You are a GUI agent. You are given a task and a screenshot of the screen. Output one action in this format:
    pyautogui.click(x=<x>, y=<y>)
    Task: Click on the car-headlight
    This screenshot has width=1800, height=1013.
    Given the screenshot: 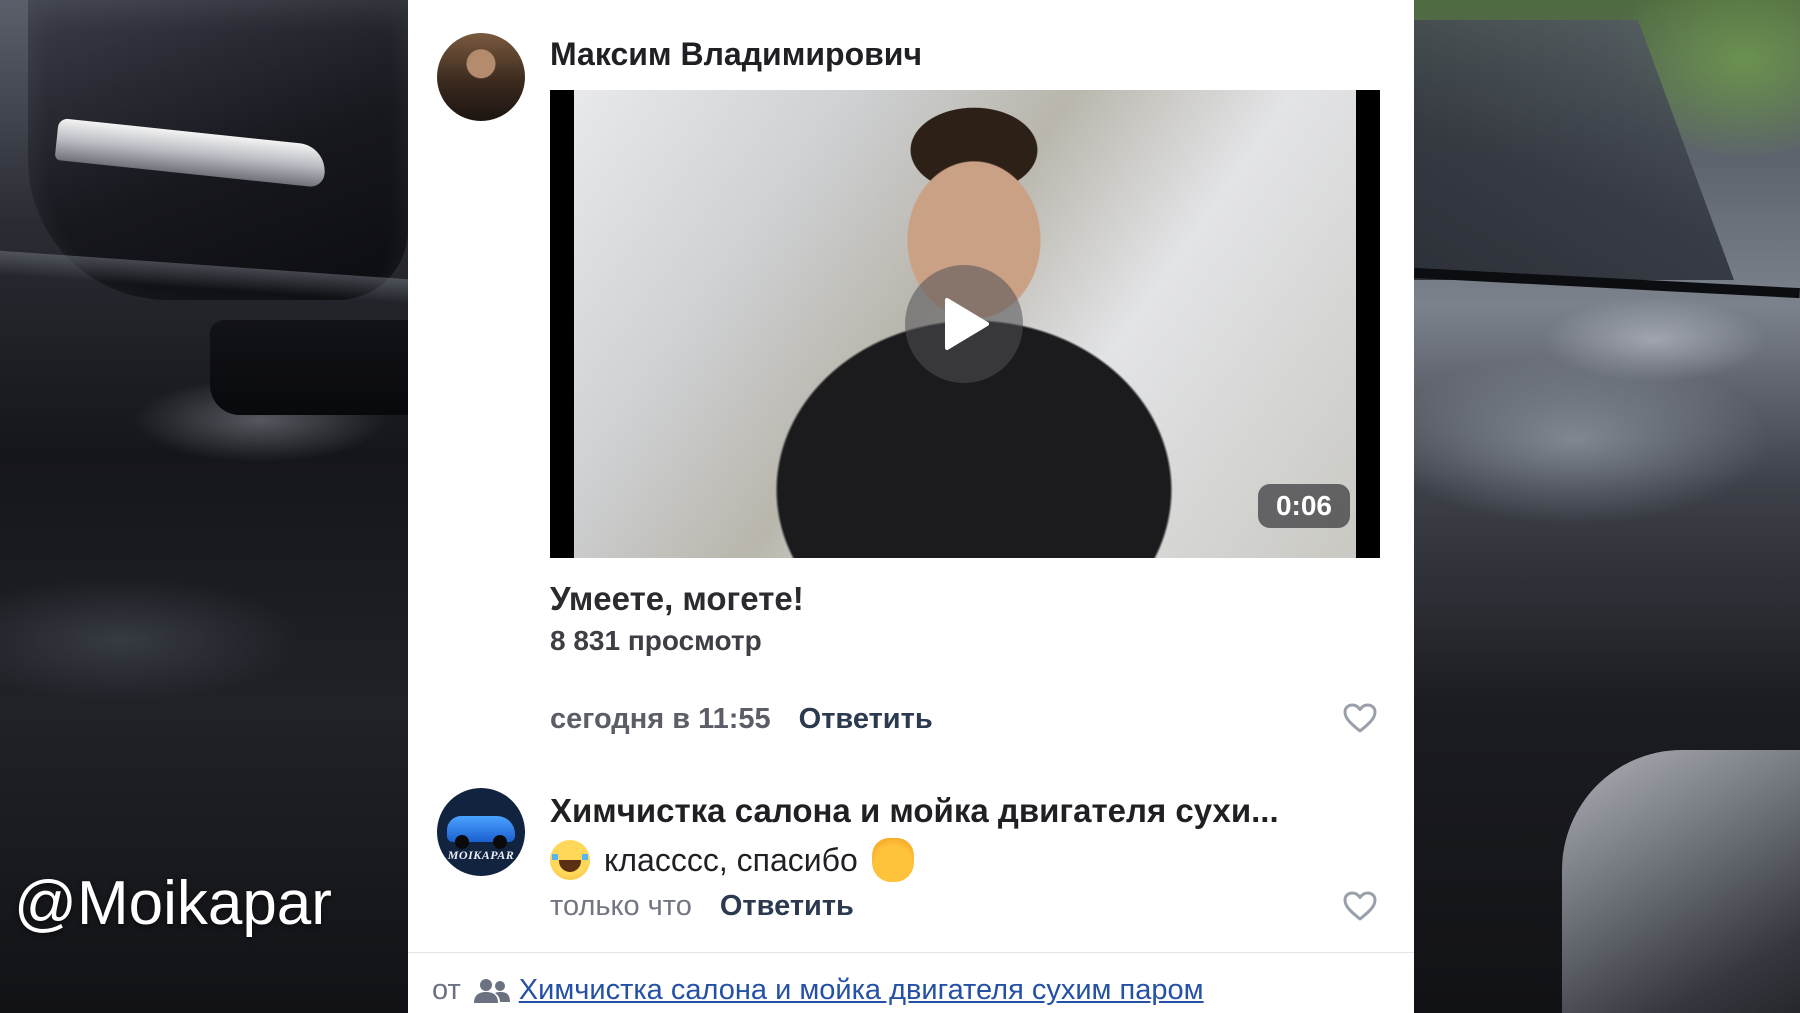 What is the action you would take?
    pyautogui.click(x=1681, y=881)
    